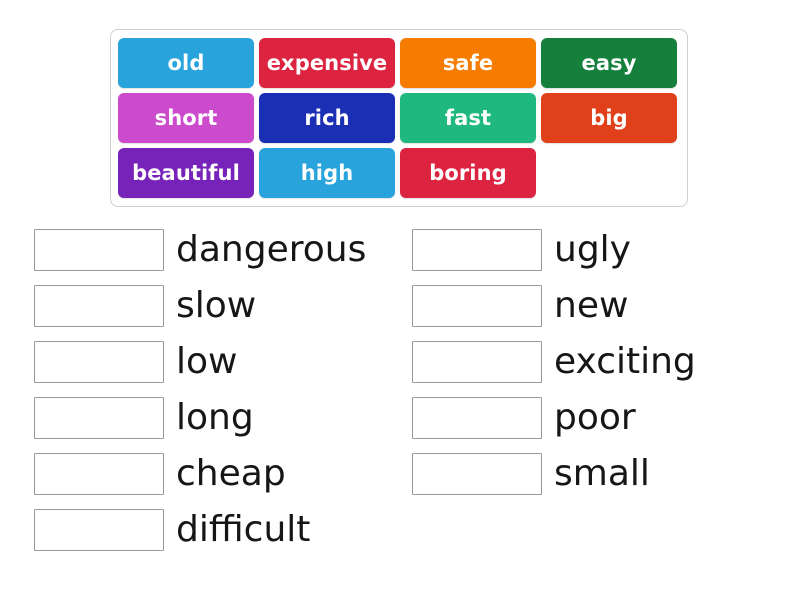 The height and width of the screenshot is (600, 800). I want to click on answer-label-poor: poor, so click(595, 417).